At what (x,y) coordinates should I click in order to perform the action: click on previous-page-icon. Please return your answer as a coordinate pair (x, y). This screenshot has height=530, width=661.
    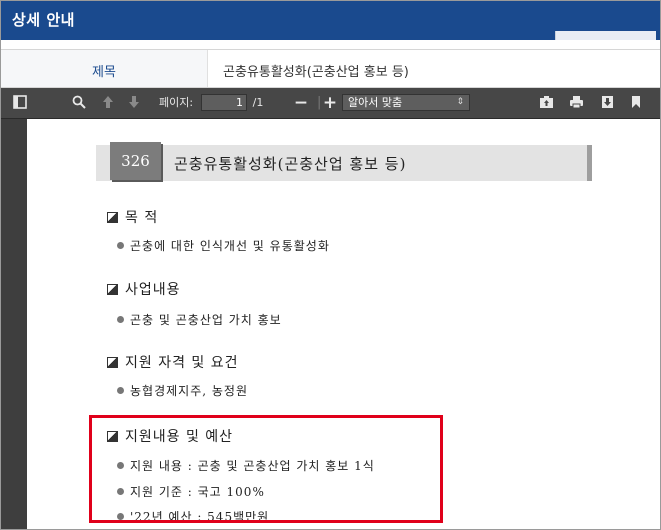
    Looking at the image, I should click on (108, 103).